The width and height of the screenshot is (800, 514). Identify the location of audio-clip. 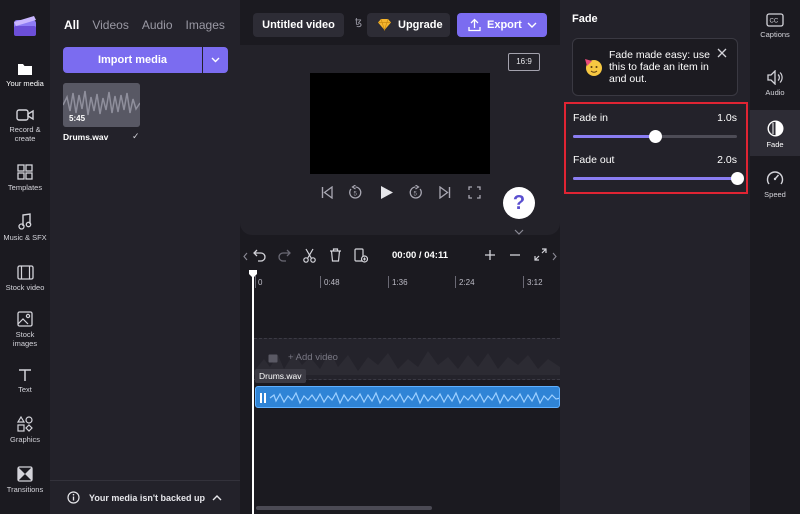
(407, 397).